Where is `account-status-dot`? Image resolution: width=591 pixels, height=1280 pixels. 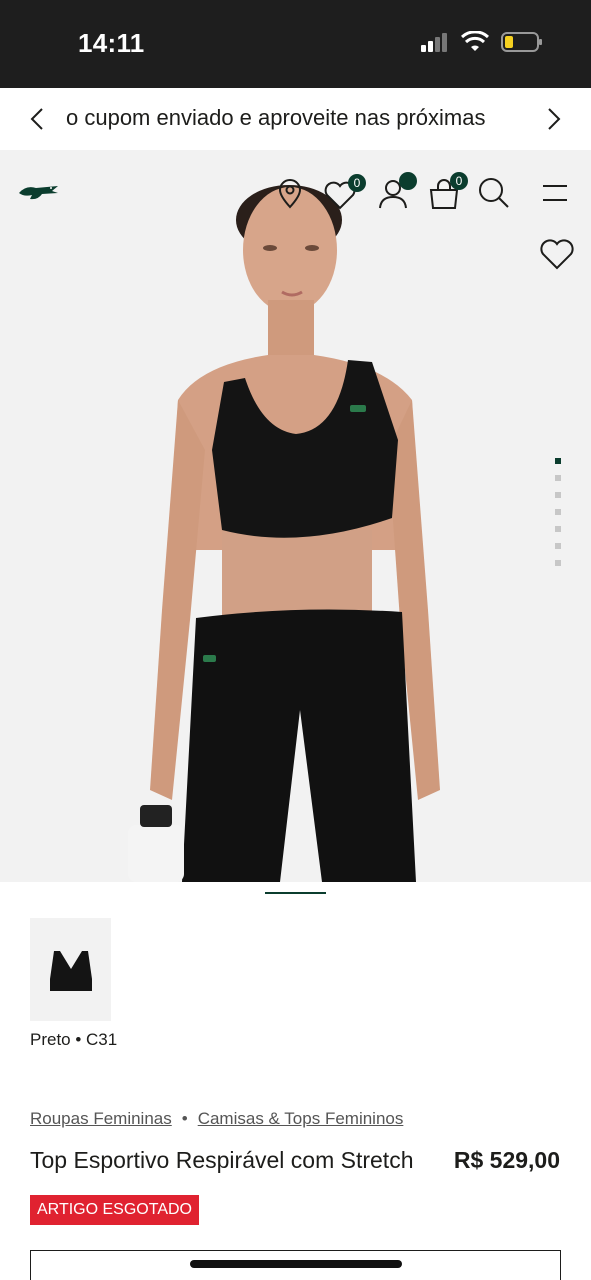 account-status-dot is located at coordinates (408, 181).